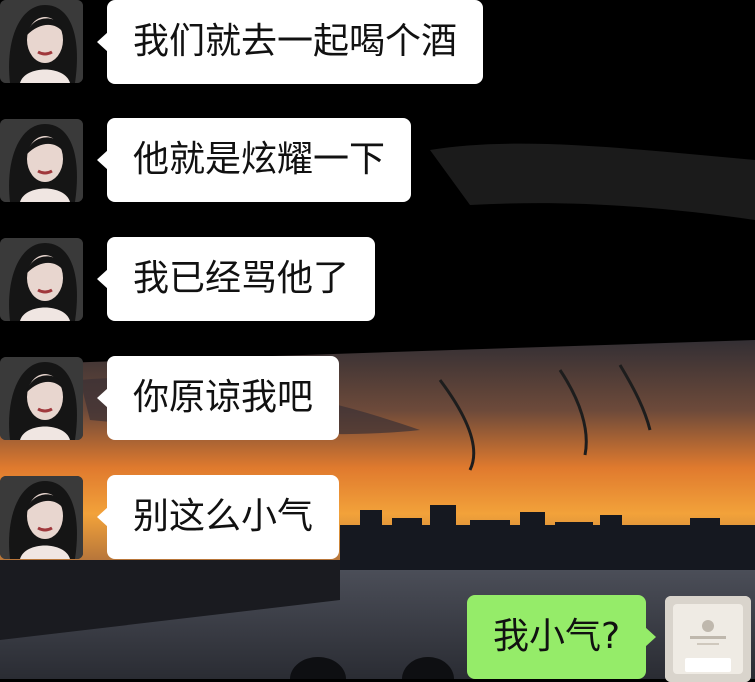 This screenshot has height=682, width=755. What do you see at coordinates (236, 279) in the screenshot?
I see `incoming-message-bubble: 我已经骂他了` at bounding box center [236, 279].